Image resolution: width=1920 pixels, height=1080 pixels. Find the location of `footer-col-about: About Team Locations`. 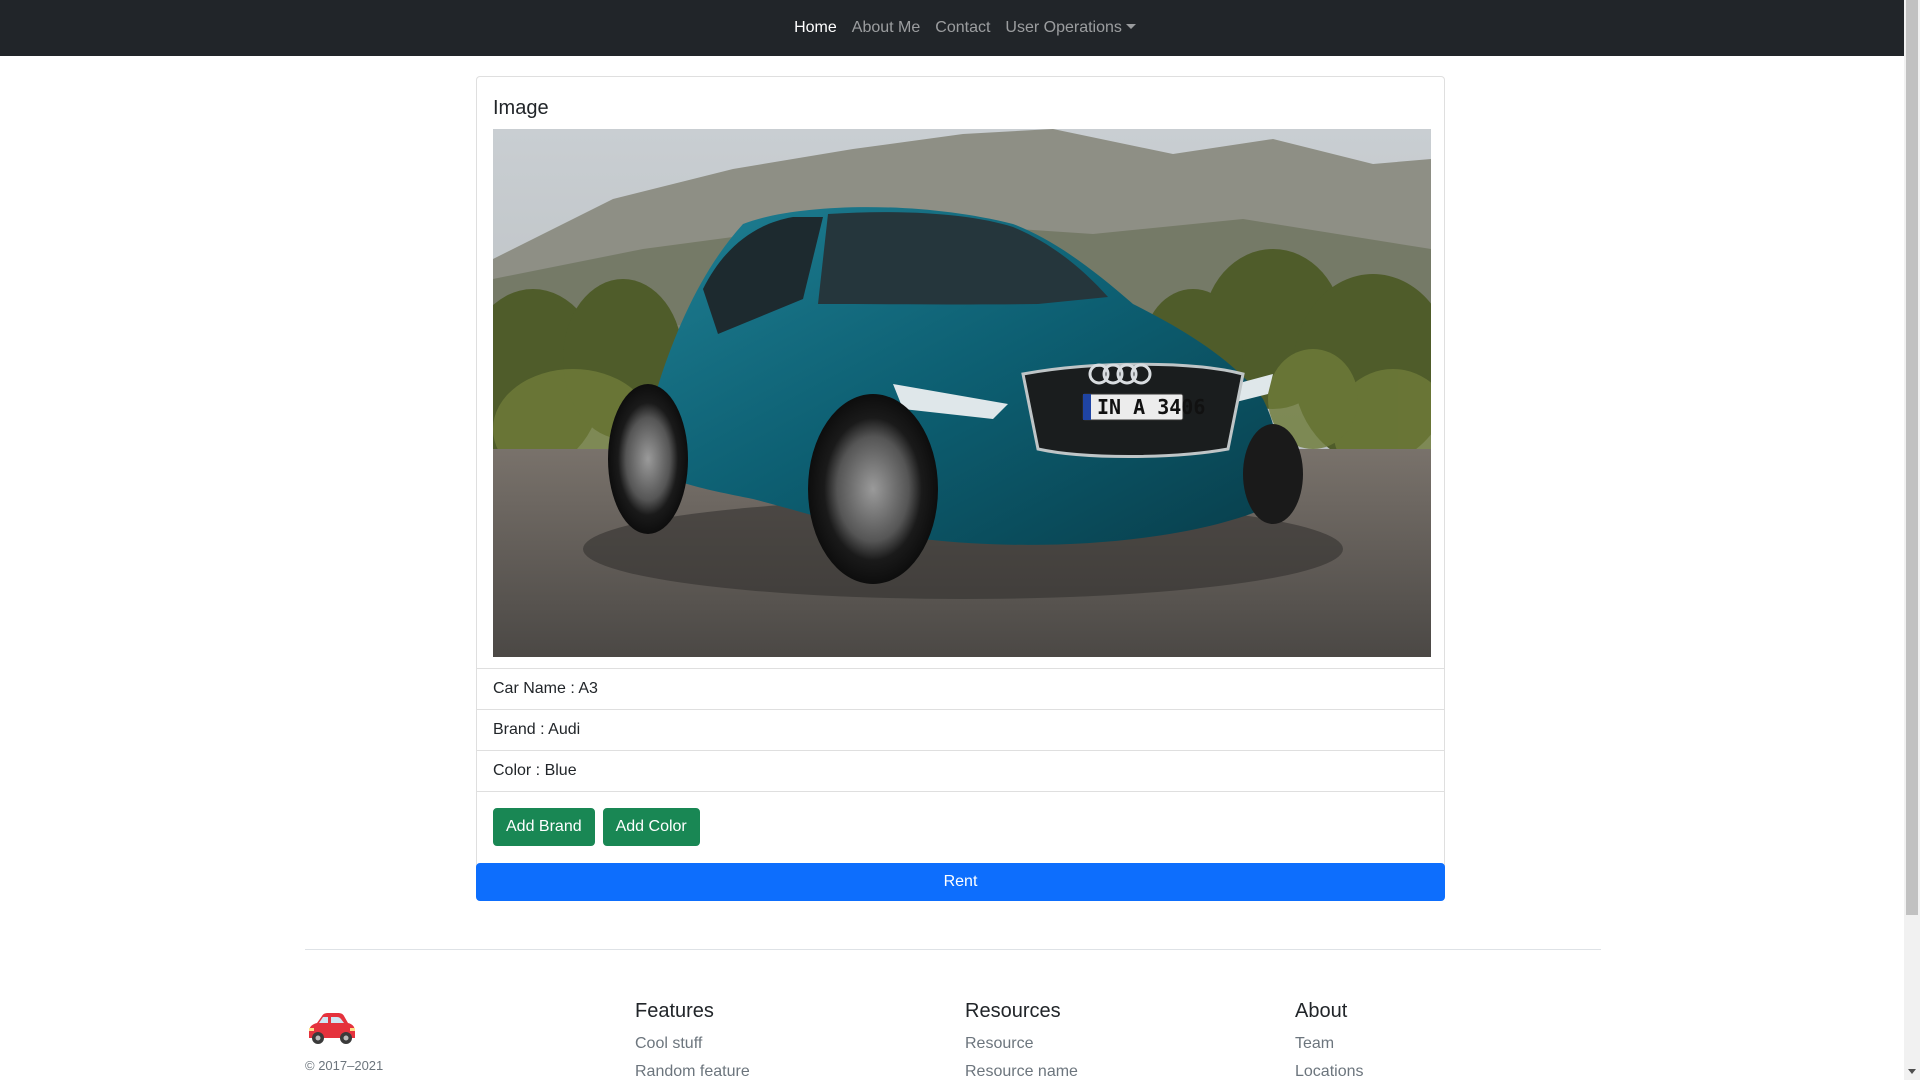

footer-col-about: About Team Locations is located at coordinates (1329, 1040).